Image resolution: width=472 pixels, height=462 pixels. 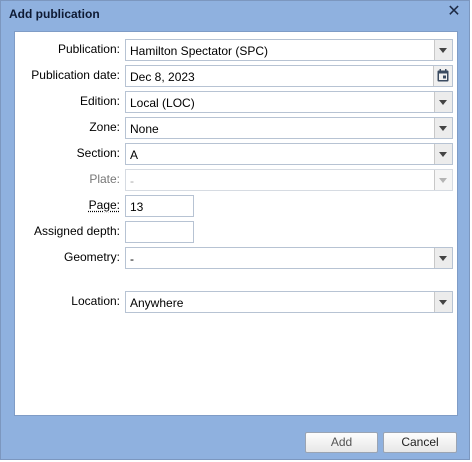 I want to click on edition-label: Edition:, so click(x=99, y=101).